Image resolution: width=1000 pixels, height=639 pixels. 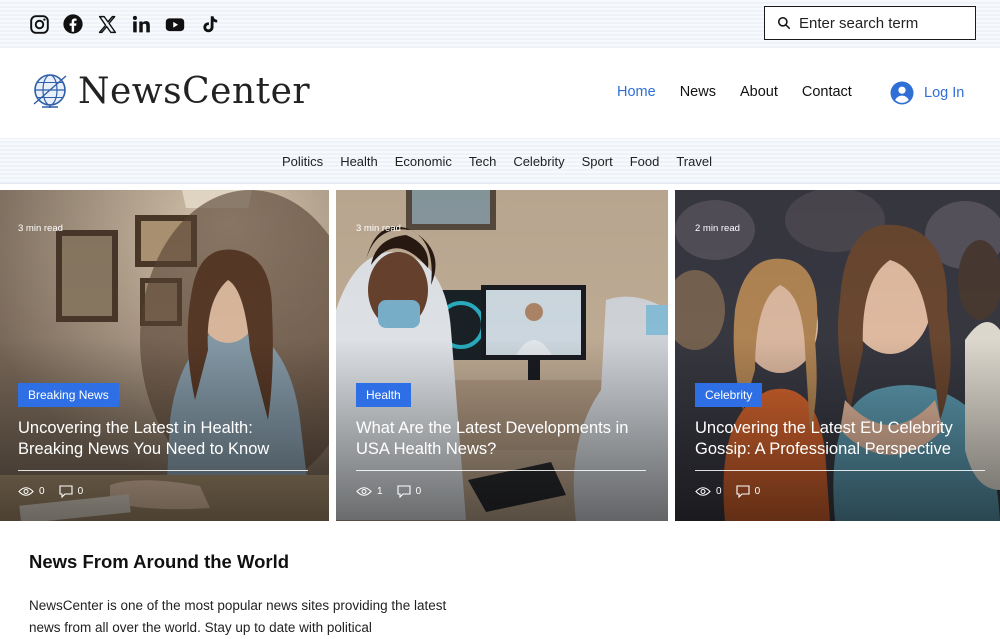 What do you see at coordinates (645, 161) in the screenshot?
I see `category-food: Food` at bounding box center [645, 161].